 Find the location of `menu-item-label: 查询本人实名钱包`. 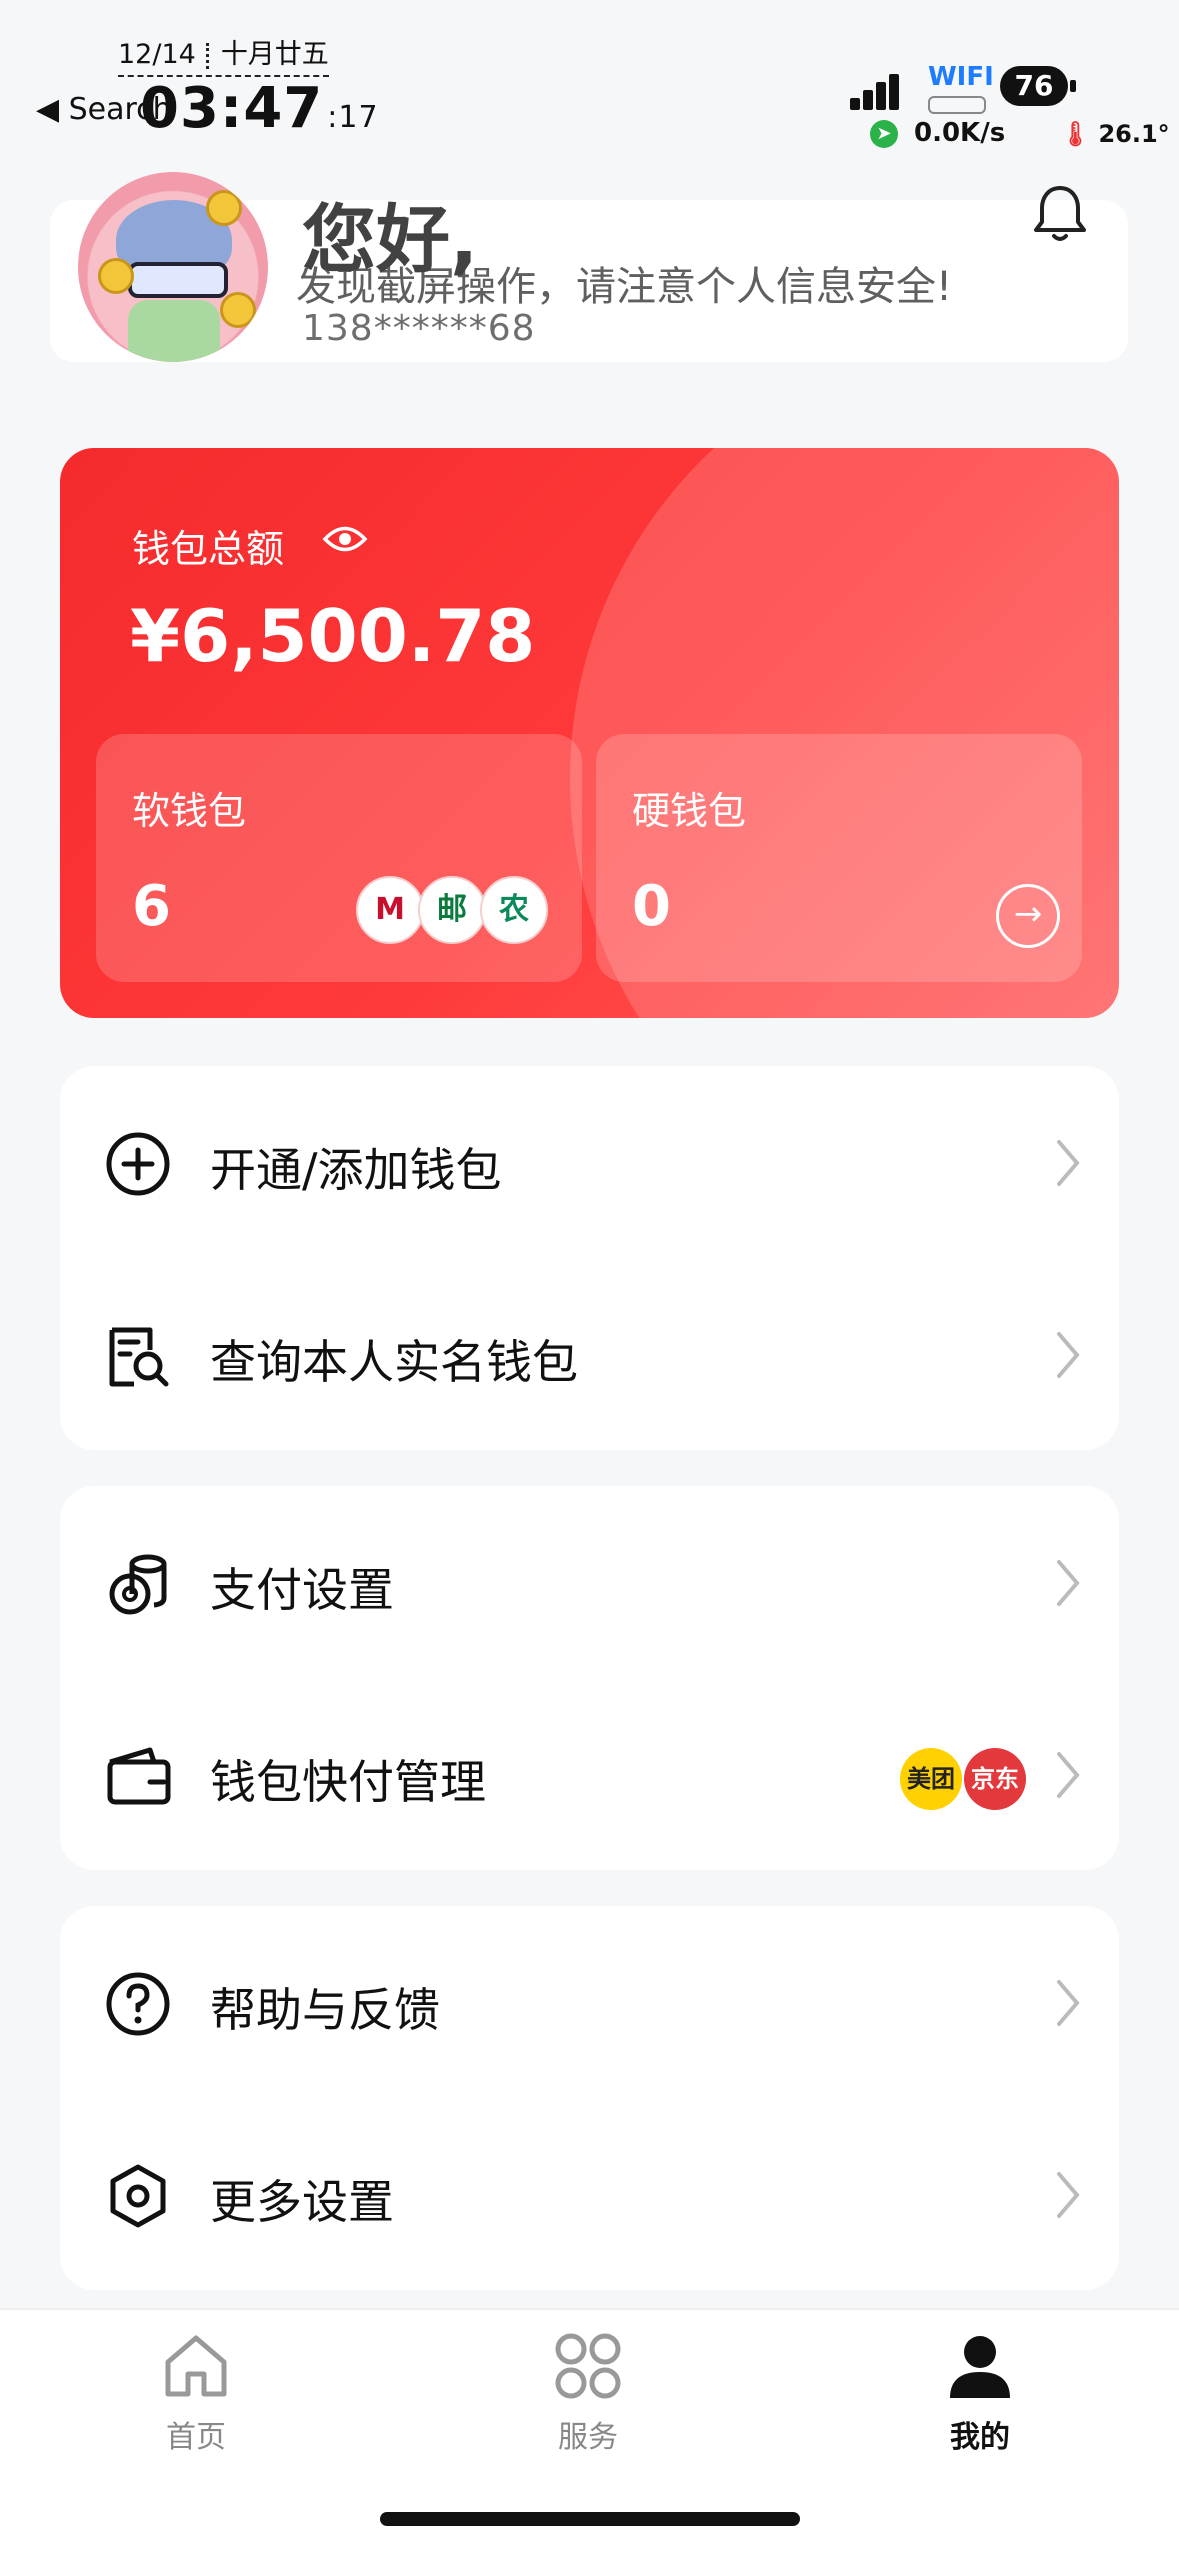

menu-item-label: 查询本人实名钱包 is located at coordinates (394, 1362).